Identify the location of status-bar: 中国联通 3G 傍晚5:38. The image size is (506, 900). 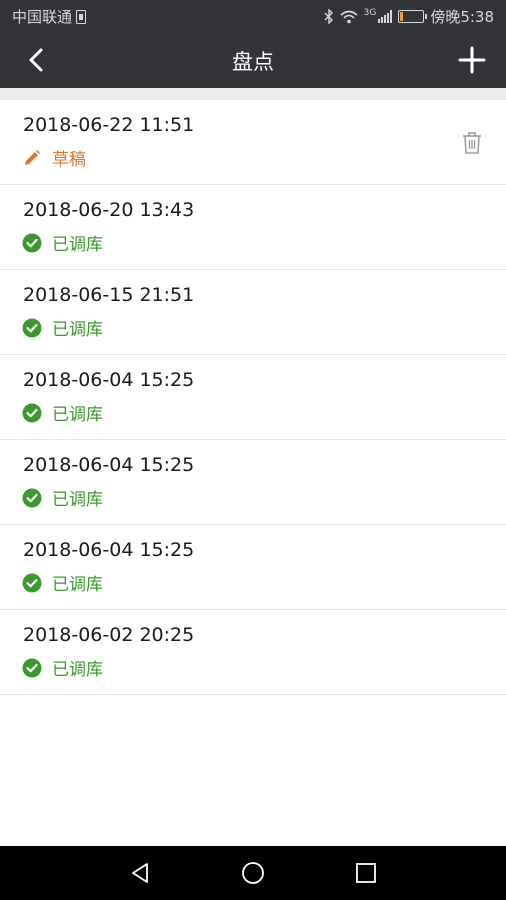
(253, 16).